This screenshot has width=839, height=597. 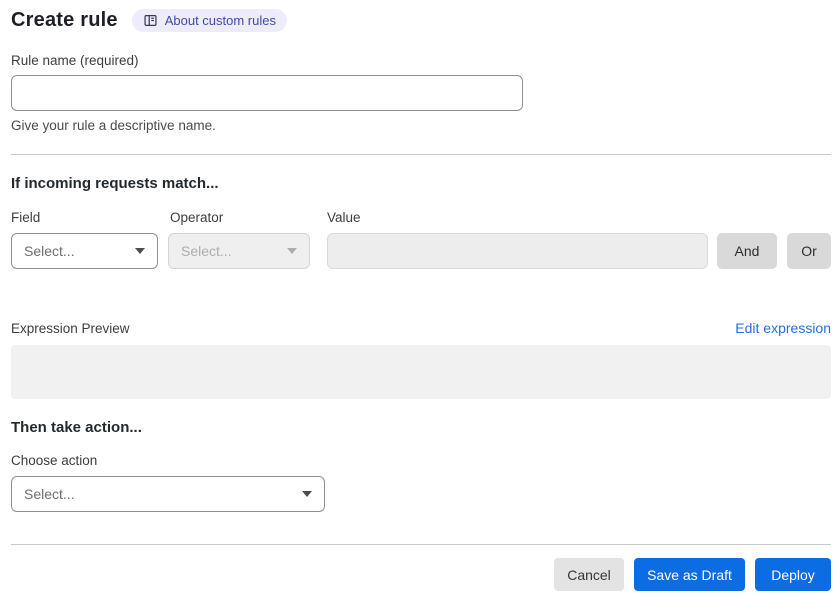 I want to click on expression-preview-box, so click(x=421, y=372).